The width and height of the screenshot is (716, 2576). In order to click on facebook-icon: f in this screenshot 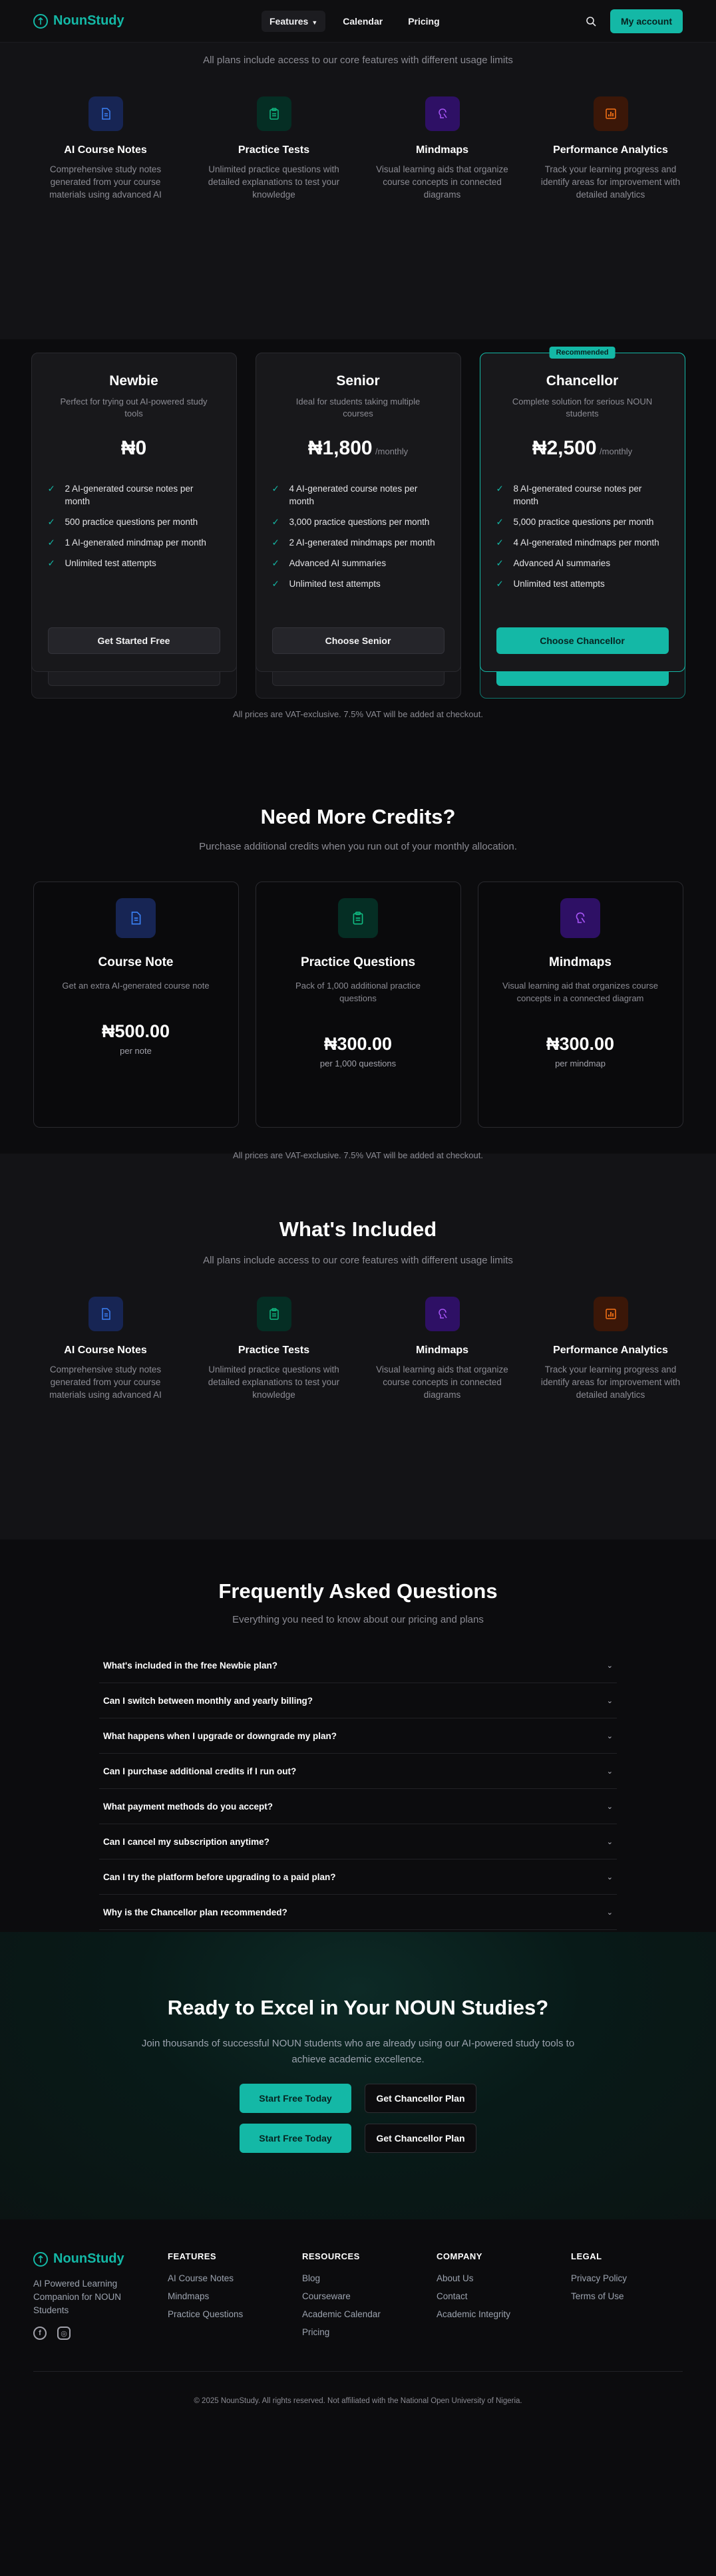, I will do `click(40, 2333)`.